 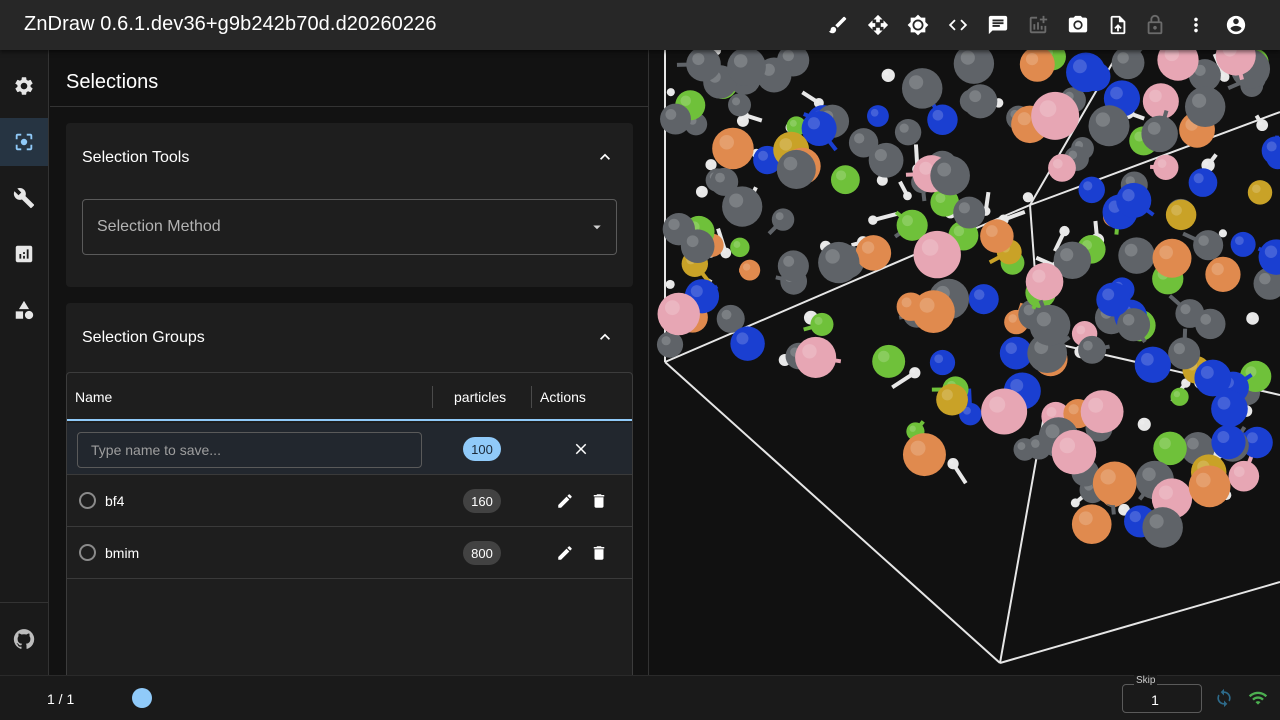 What do you see at coordinates (24, 254) in the screenshot?
I see `analytics-icon` at bounding box center [24, 254].